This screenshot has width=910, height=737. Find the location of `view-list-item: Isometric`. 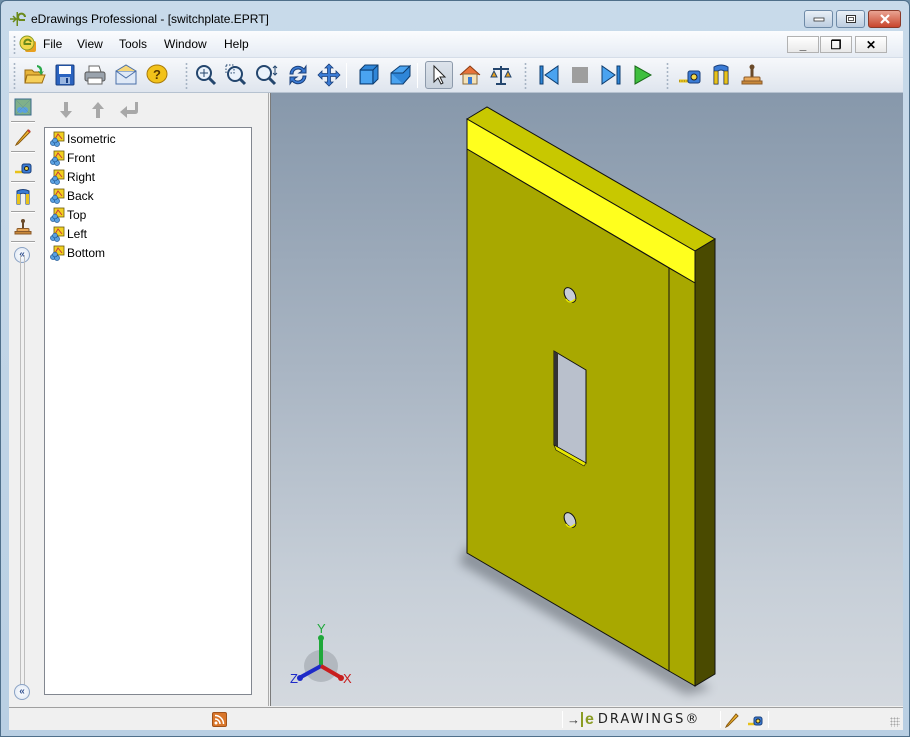

view-list-item: Isometric is located at coordinates (82, 139).